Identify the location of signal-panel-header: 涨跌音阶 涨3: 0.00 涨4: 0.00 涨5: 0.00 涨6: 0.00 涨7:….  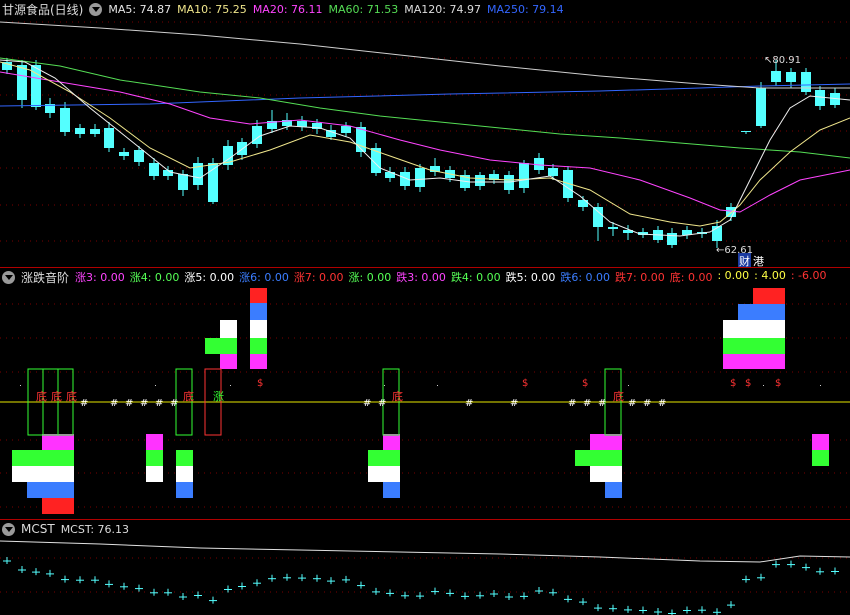
(414, 277).